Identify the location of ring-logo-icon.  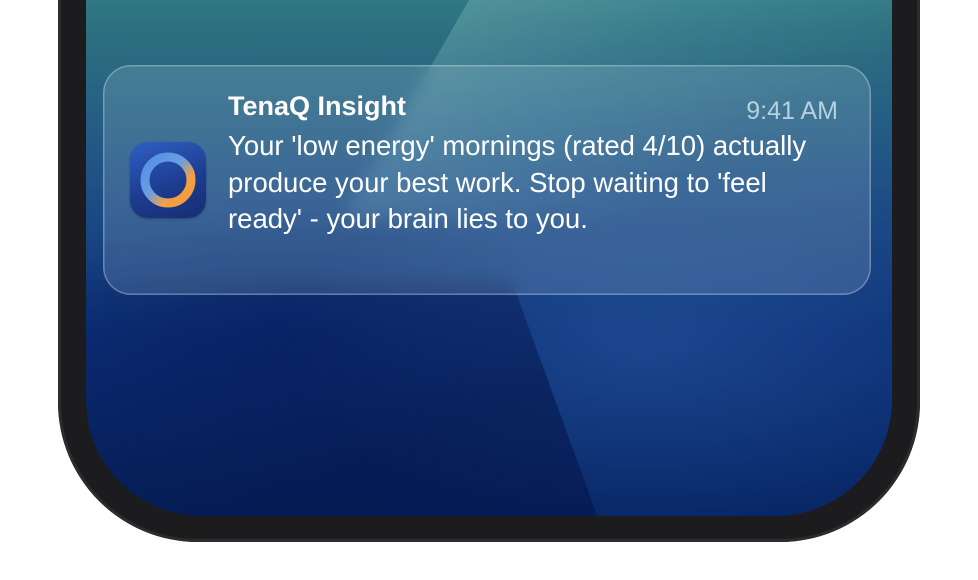
(168, 180).